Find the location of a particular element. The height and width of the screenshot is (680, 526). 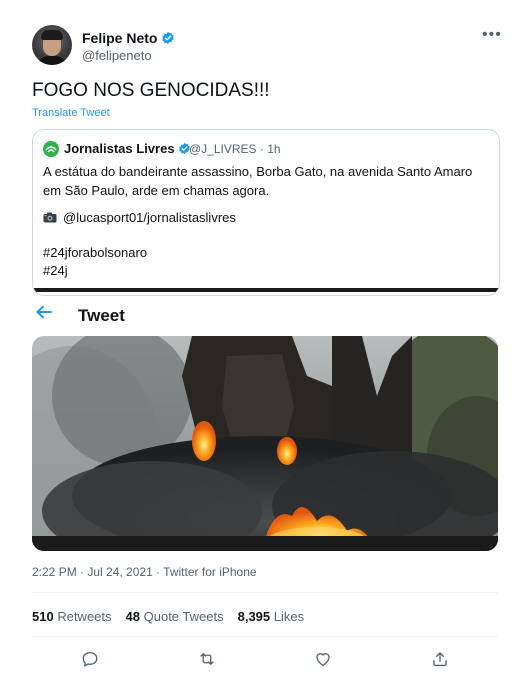

divider-top is located at coordinates (265, 592).